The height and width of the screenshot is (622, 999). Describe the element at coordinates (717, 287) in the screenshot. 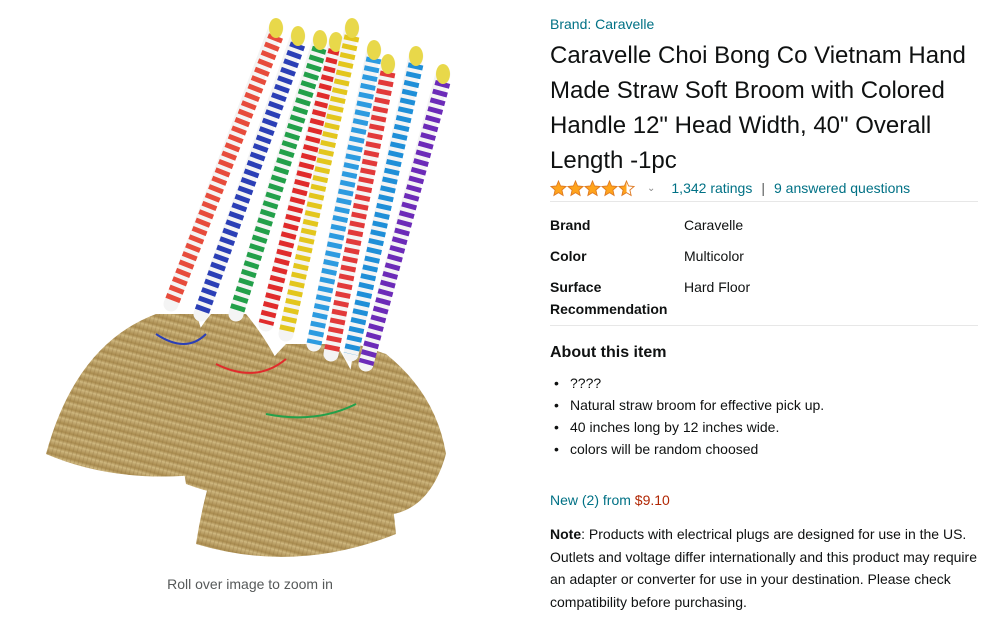

I see `spec-value: Hard Floor` at that location.